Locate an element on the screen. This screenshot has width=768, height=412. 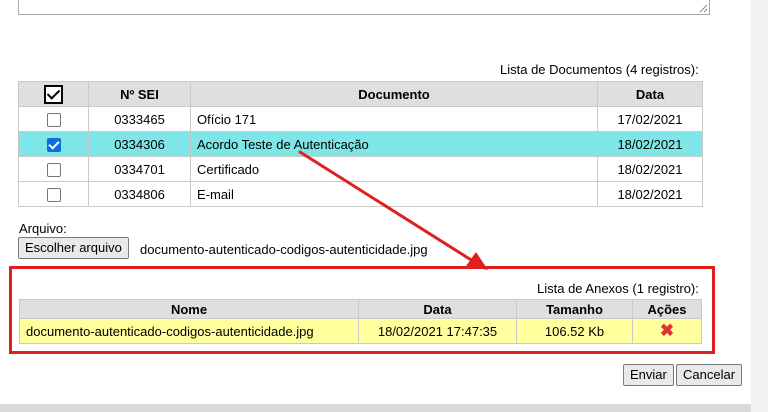
select-all-checkbox is located at coordinates (53, 94).